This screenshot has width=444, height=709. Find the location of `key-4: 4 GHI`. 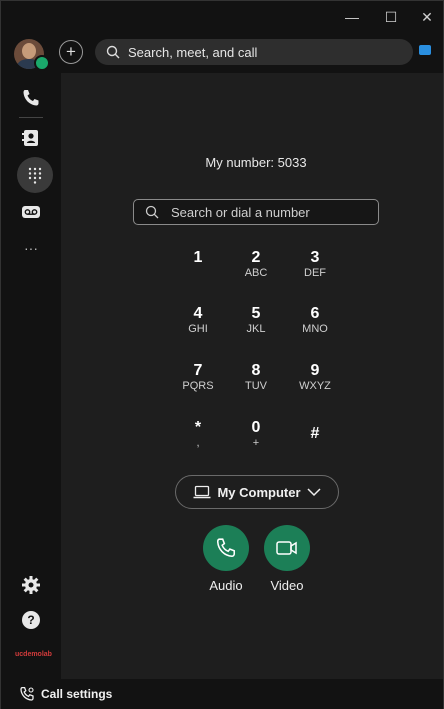

key-4: 4 GHI is located at coordinates (198, 328).